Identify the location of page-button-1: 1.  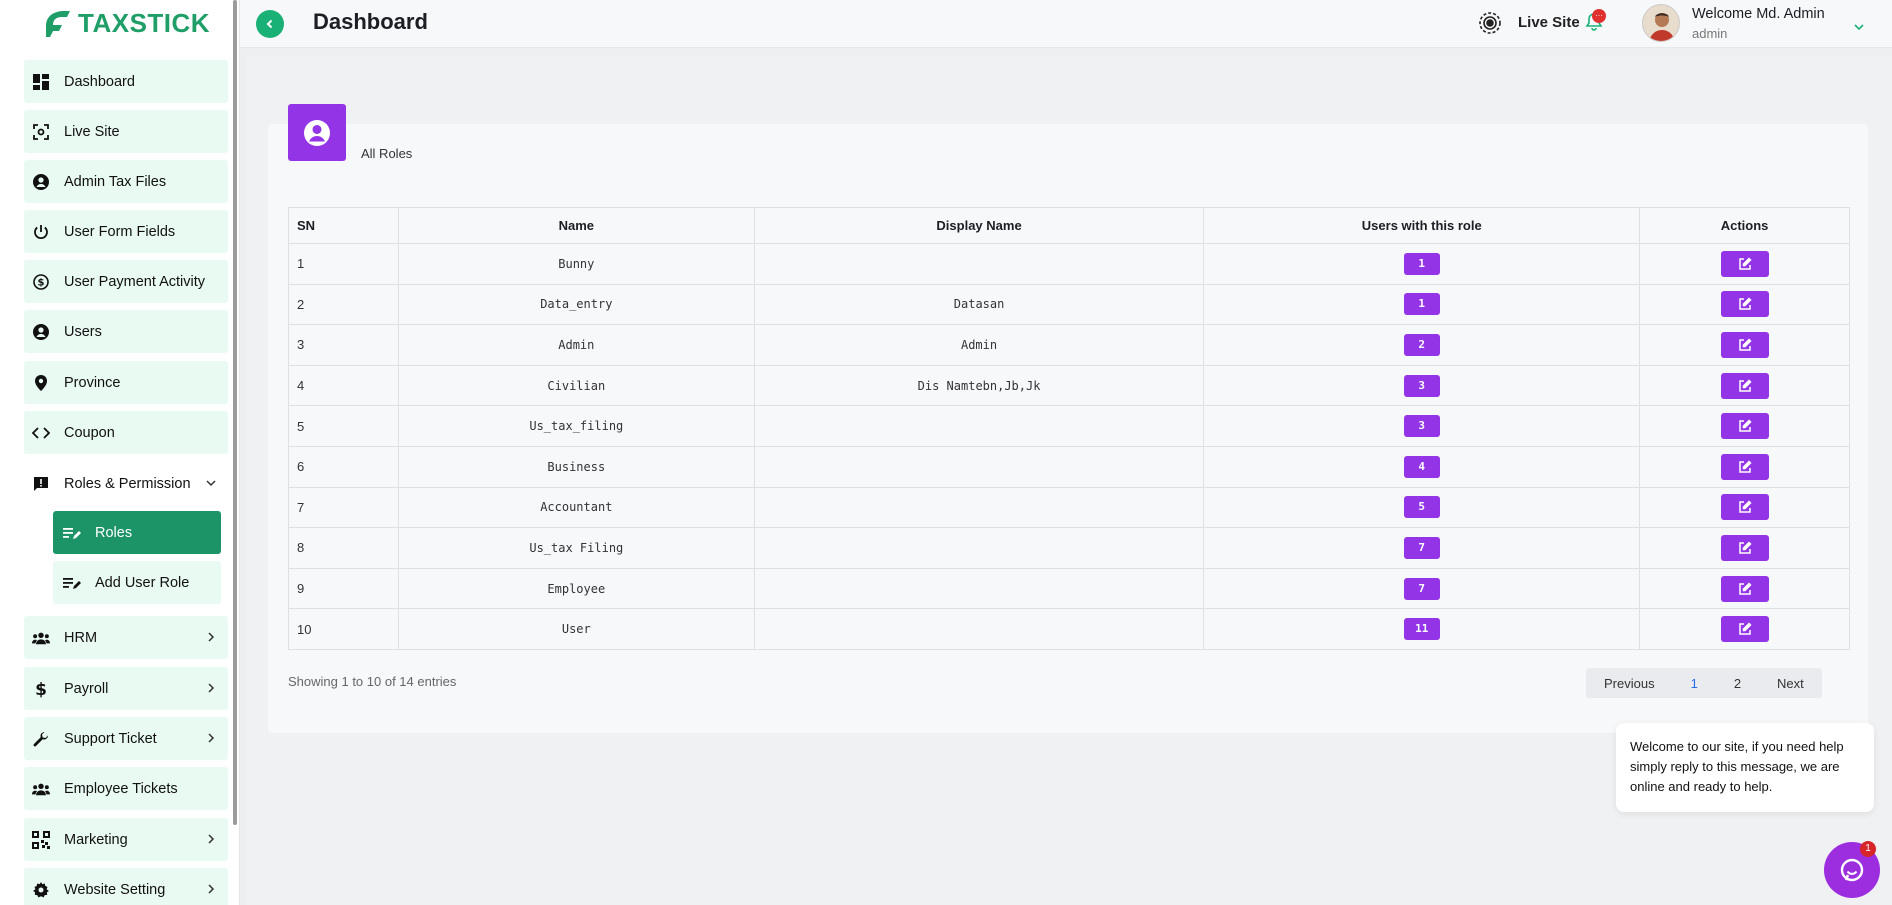
(1694, 683).